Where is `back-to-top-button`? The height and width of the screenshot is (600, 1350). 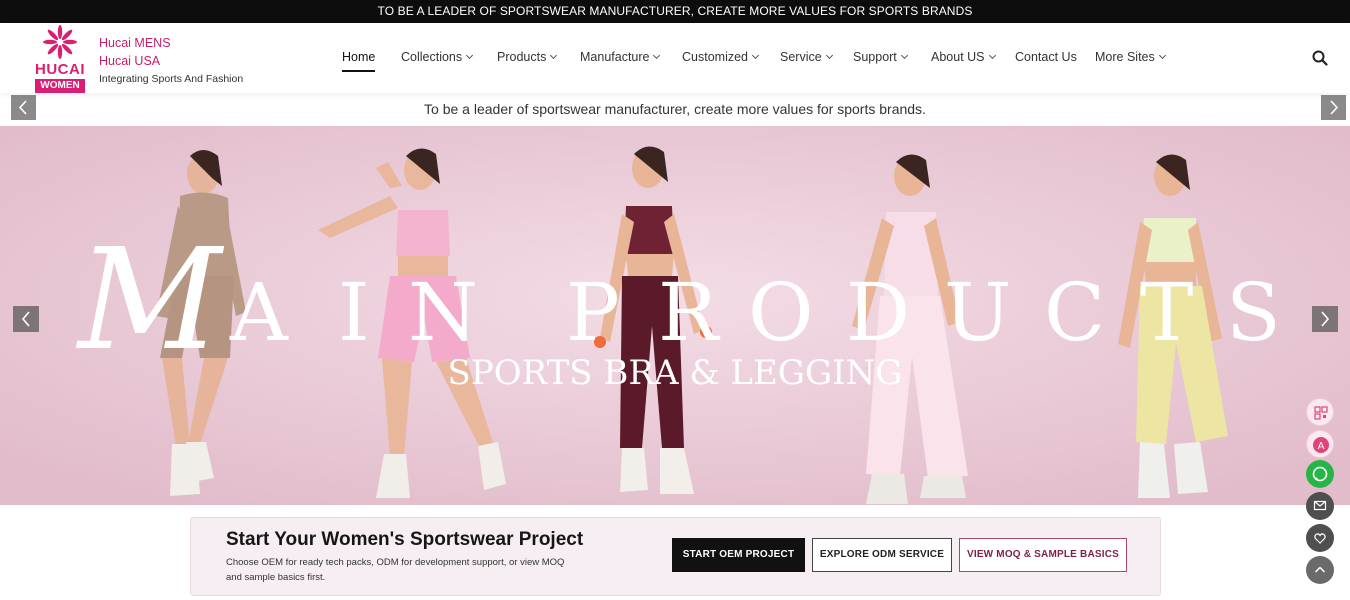
back-to-top-button is located at coordinates (1320, 570).